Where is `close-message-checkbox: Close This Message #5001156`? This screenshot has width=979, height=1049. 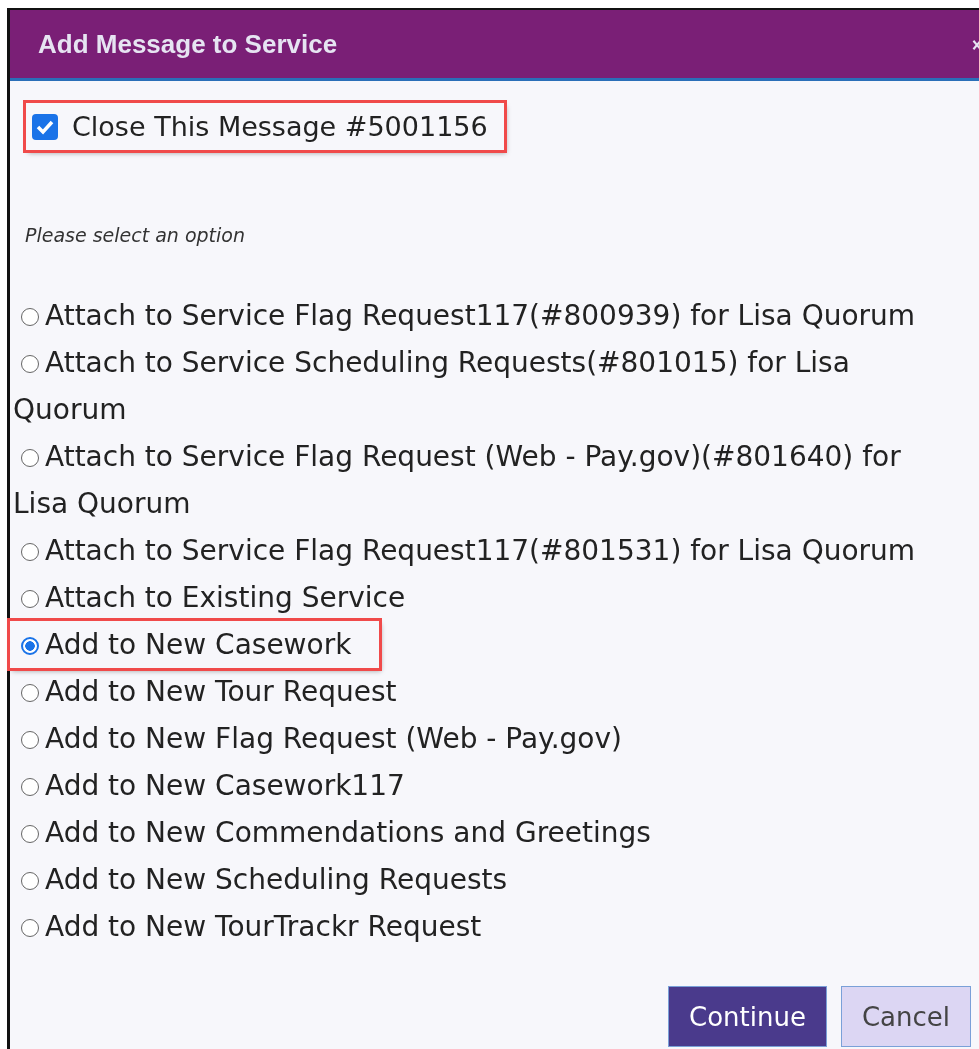
close-message-checkbox: Close This Message #5001156 is located at coordinates (265, 126).